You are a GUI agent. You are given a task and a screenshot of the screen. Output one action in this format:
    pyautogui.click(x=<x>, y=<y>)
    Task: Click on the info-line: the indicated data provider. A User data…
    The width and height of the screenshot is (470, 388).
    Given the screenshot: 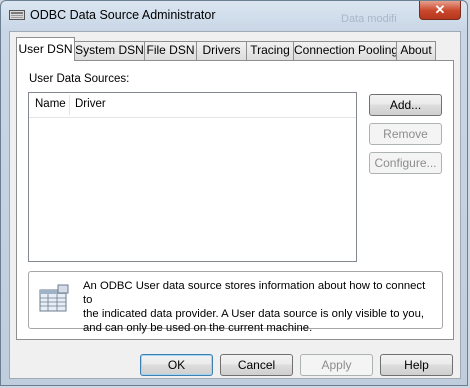 What is the action you would take?
    pyautogui.click(x=253, y=314)
    